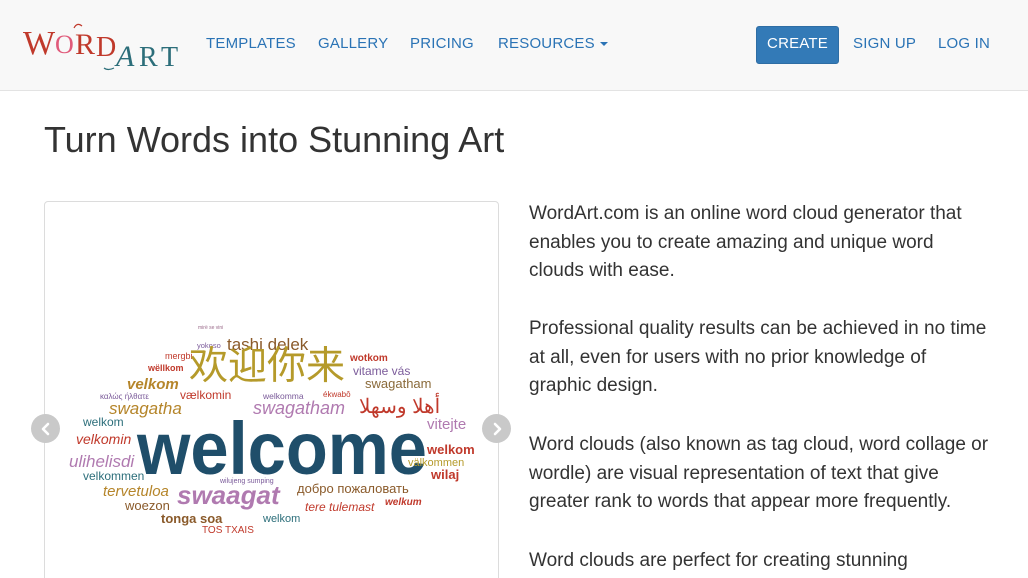  Describe the element at coordinates (884, 43) in the screenshot. I see `sign-up-link: SIGN UP` at that location.